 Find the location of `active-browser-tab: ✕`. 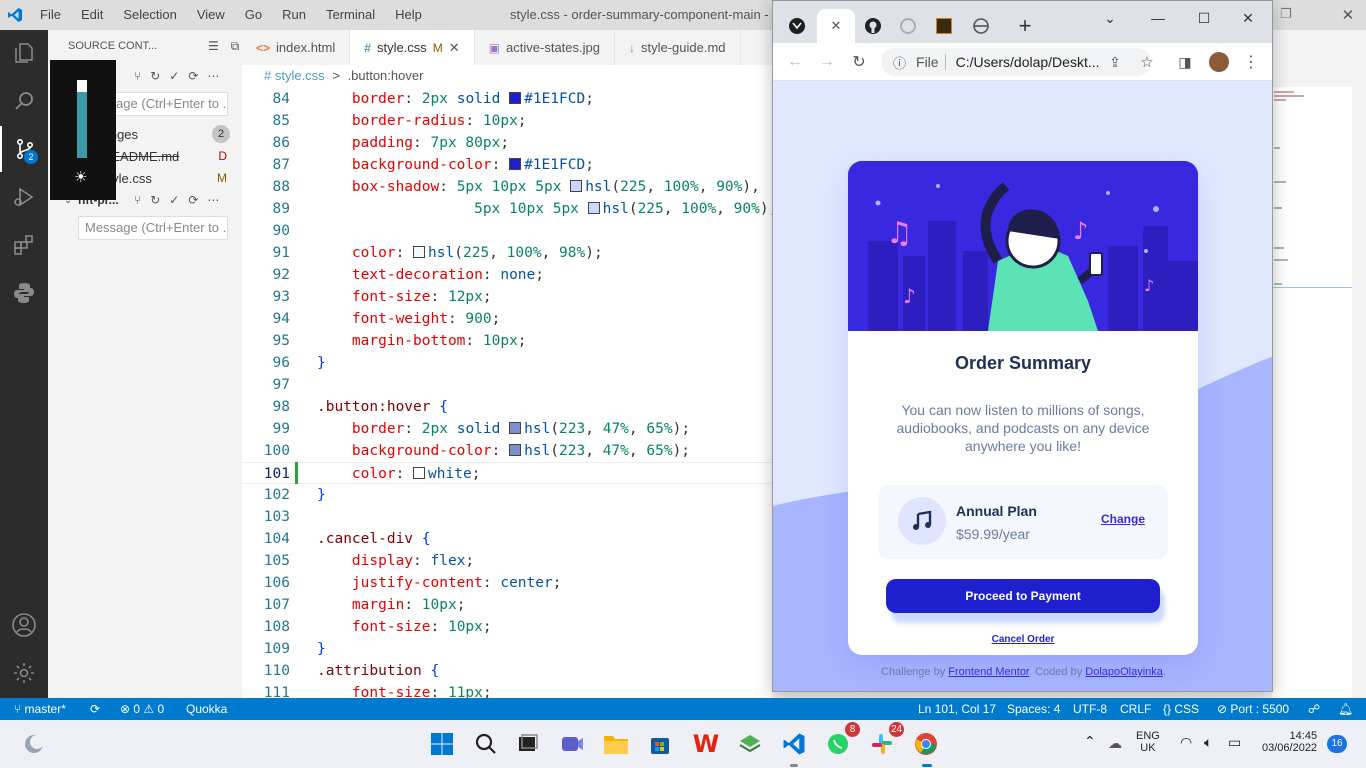

active-browser-tab: ✕ is located at coordinates (836, 26).